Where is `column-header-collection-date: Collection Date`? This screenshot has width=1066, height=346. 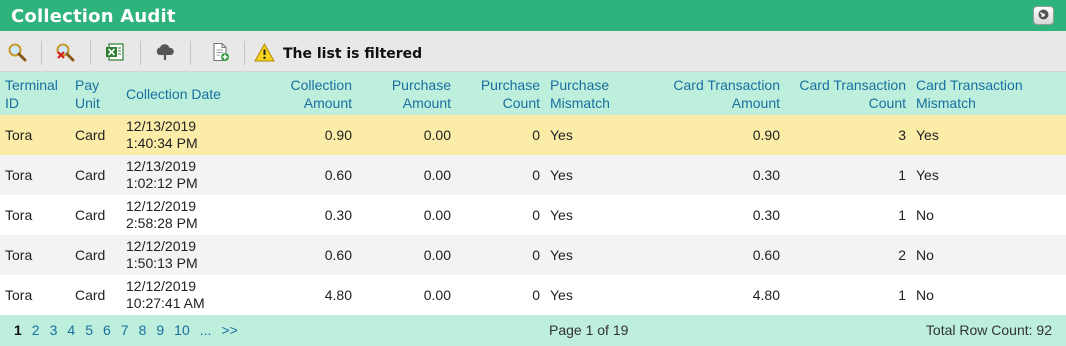
column-header-collection-date: Collection Date is located at coordinates (184, 93).